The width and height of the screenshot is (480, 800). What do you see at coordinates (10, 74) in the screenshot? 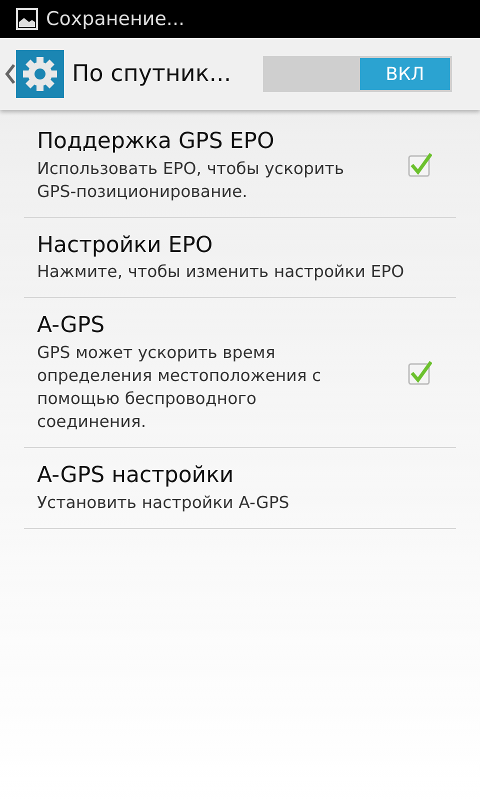
I see `back-icon` at bounding box center [10, 74].